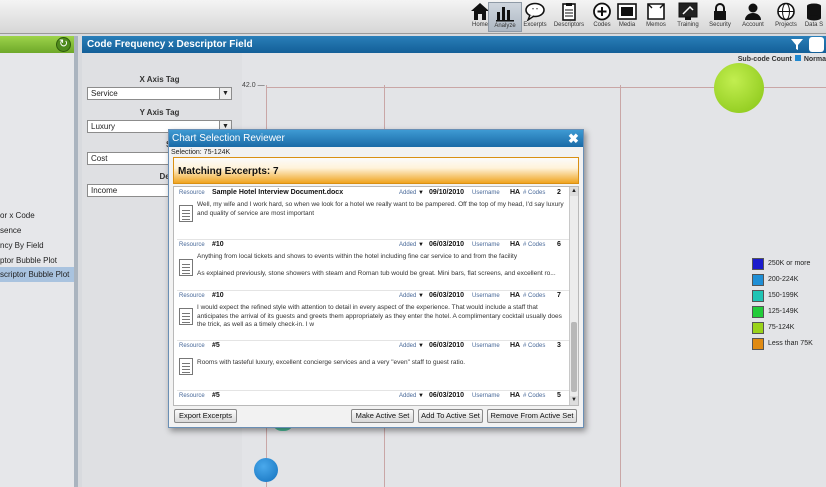  I want to click on remove-from-active-set-button: Remove From Active Set, so click(532, 416).